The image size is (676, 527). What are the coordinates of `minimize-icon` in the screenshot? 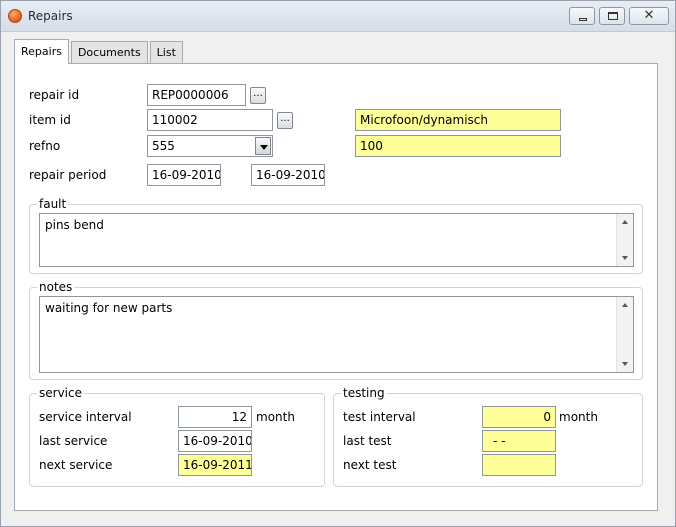 It's located at (583, 19).